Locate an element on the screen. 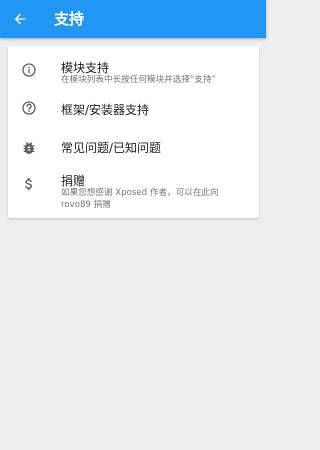  app-bar: 支持 is located at coordinates (133, 19).